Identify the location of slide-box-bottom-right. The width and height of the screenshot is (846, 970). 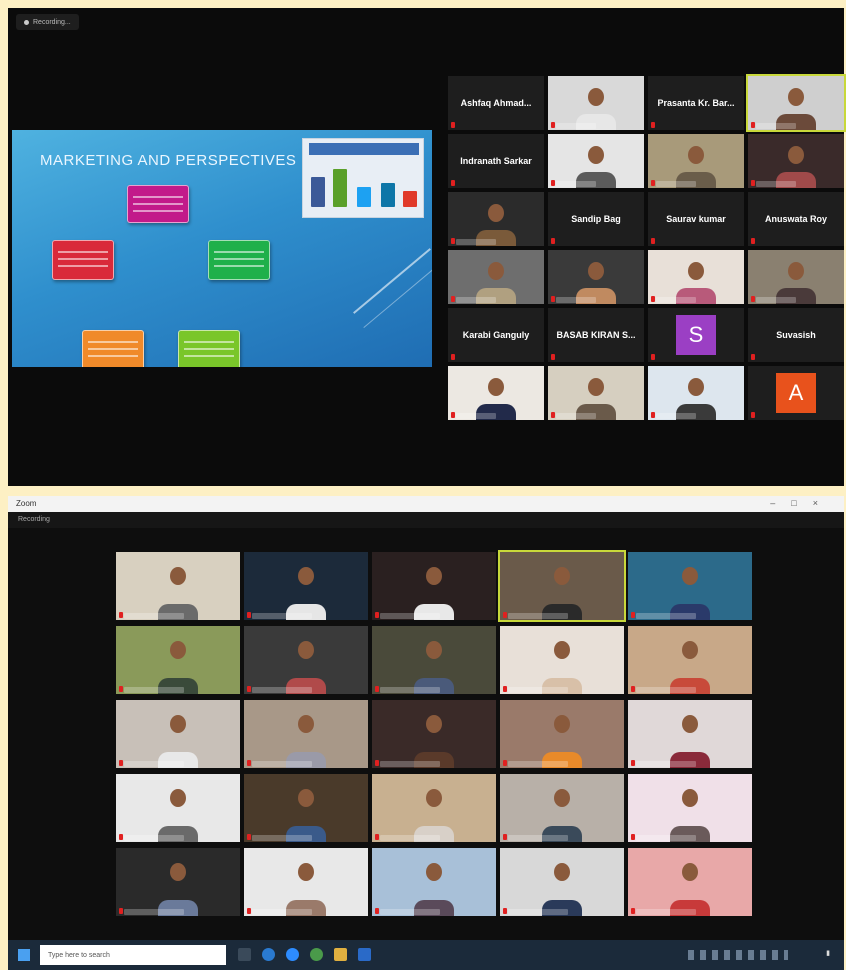
(209, 348).